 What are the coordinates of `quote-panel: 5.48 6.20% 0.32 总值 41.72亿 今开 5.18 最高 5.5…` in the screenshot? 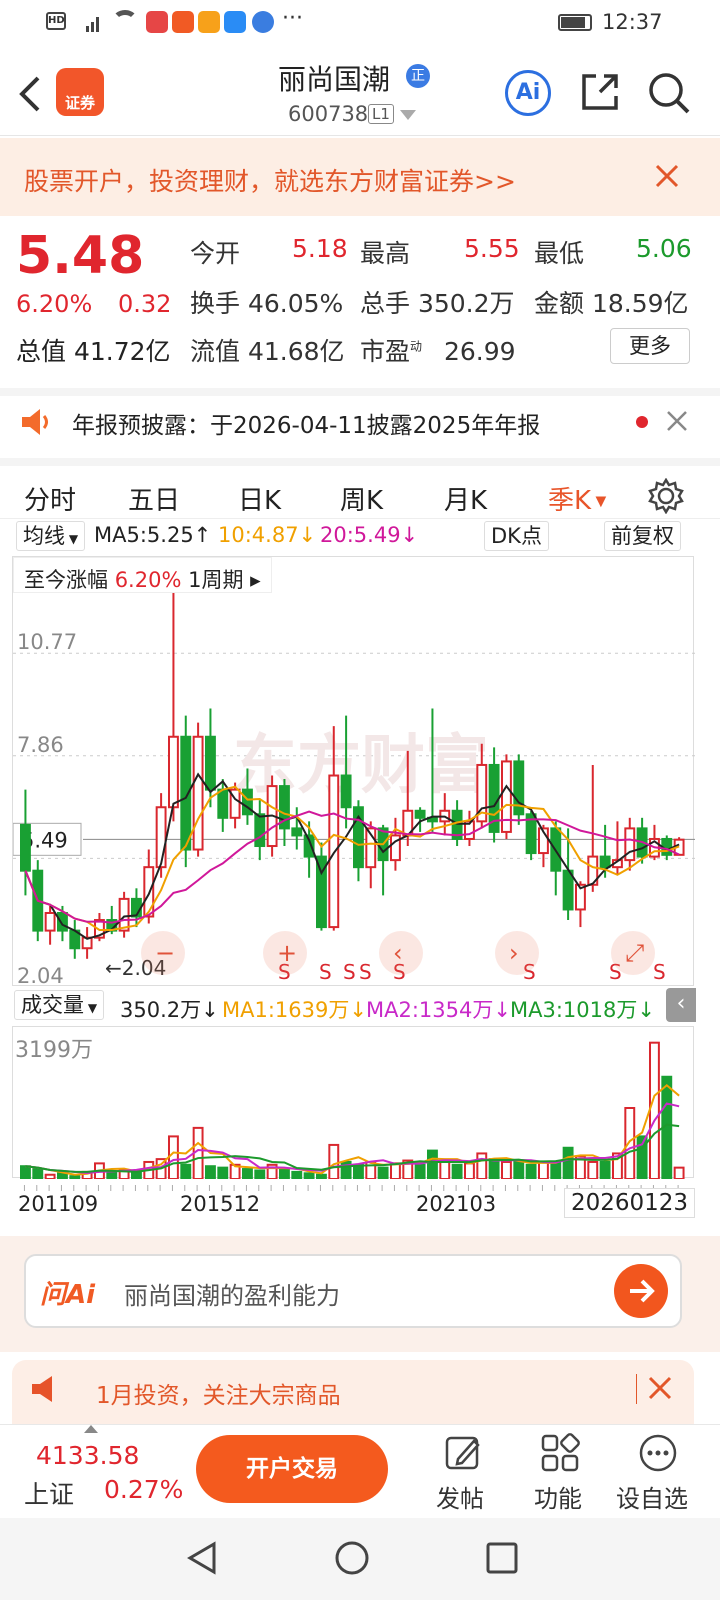 It's located at (360, 301).